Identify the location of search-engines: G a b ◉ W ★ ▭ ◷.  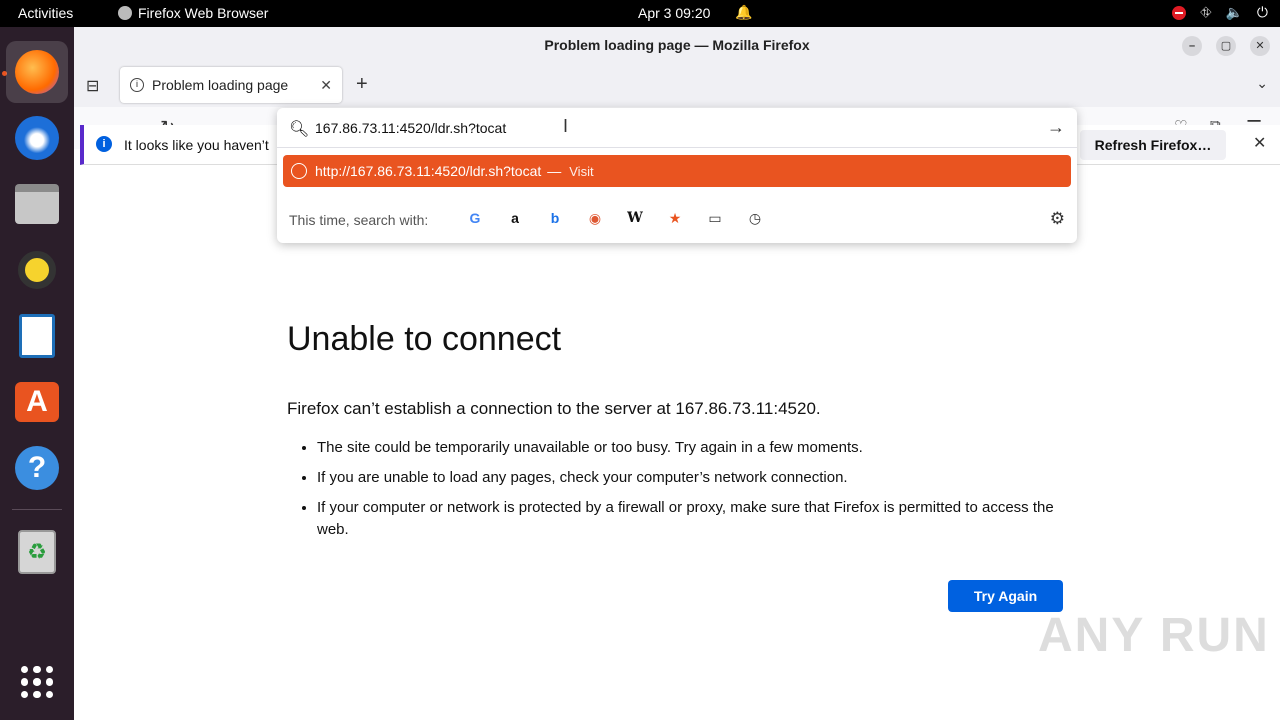
(615, 218).